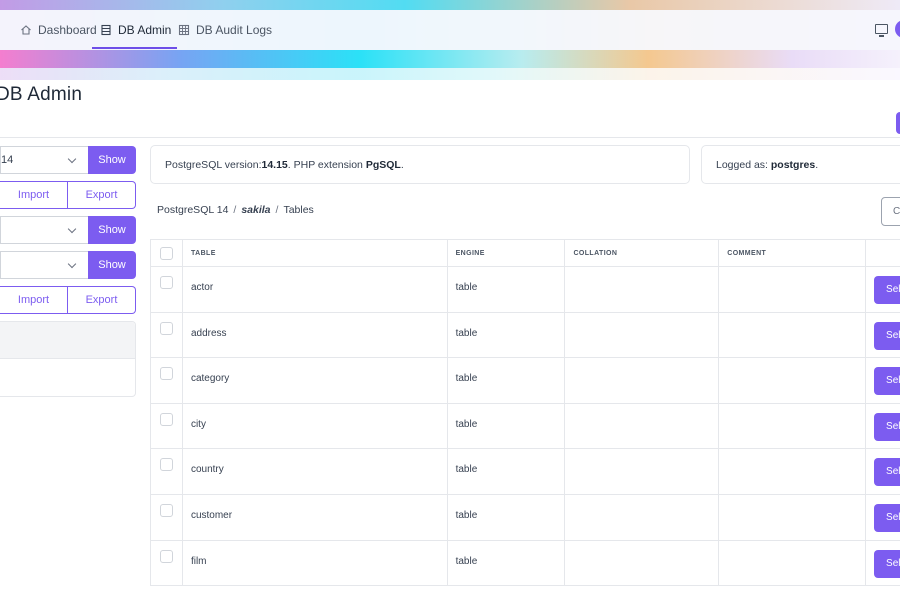 The width and height of the screenshot is (900, 600). I want to click on breadcrumb-database: sakila, so click(255, 210).